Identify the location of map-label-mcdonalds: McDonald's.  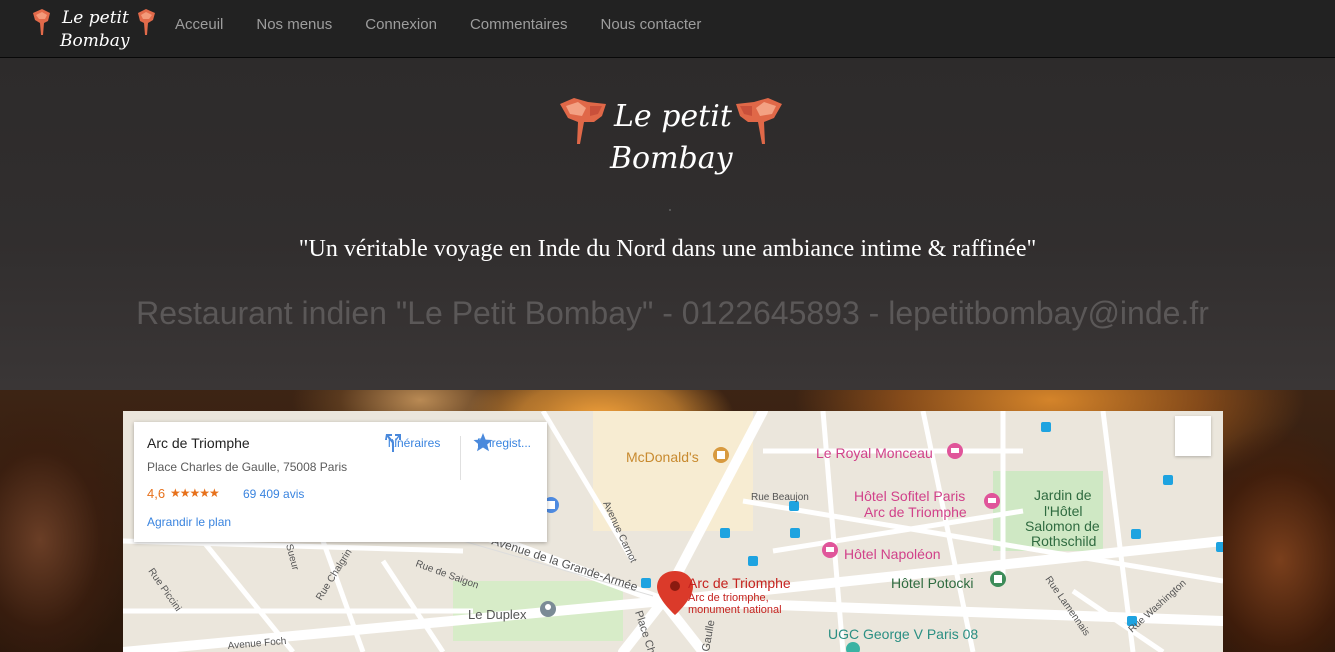
(662, 457).